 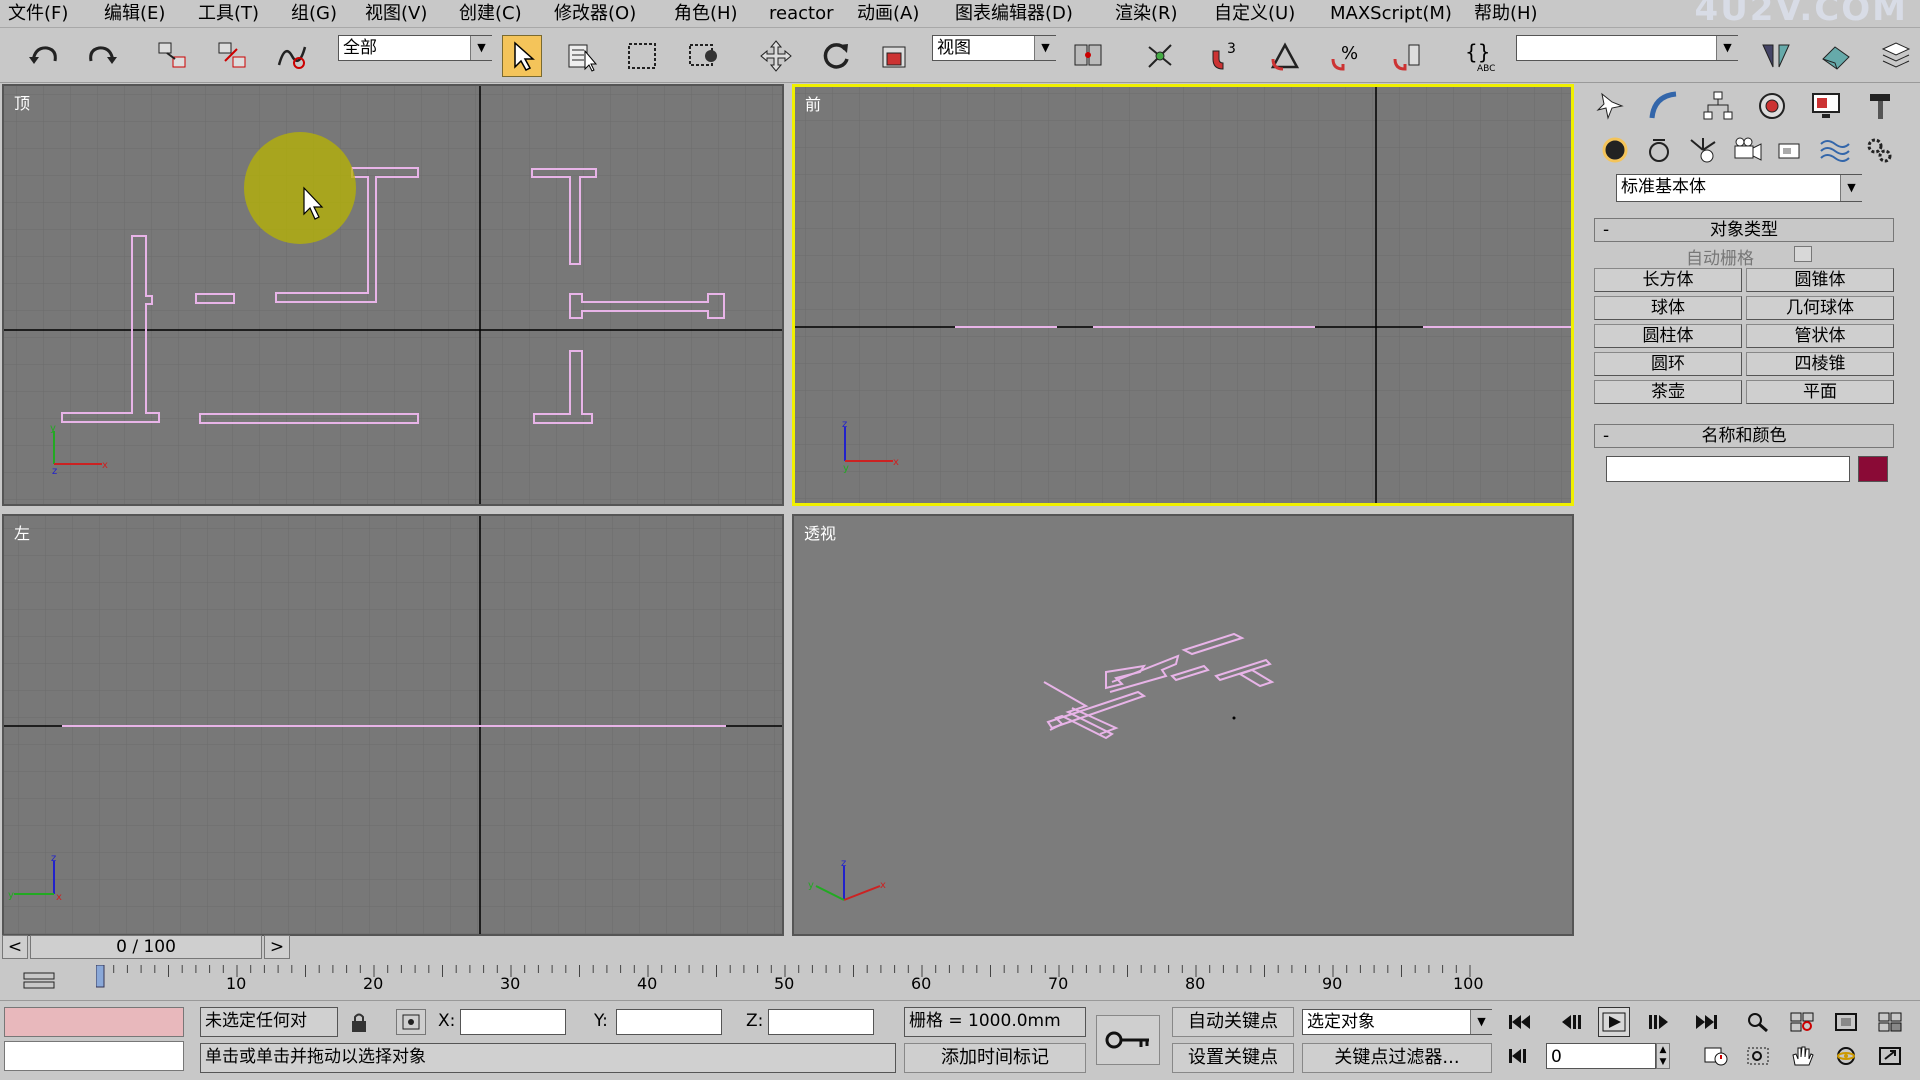 What do you see at coordinates (134, 14) in the screenshot?
I see `menu-edit: 编辑(E)` at bounding box center [134, 14].